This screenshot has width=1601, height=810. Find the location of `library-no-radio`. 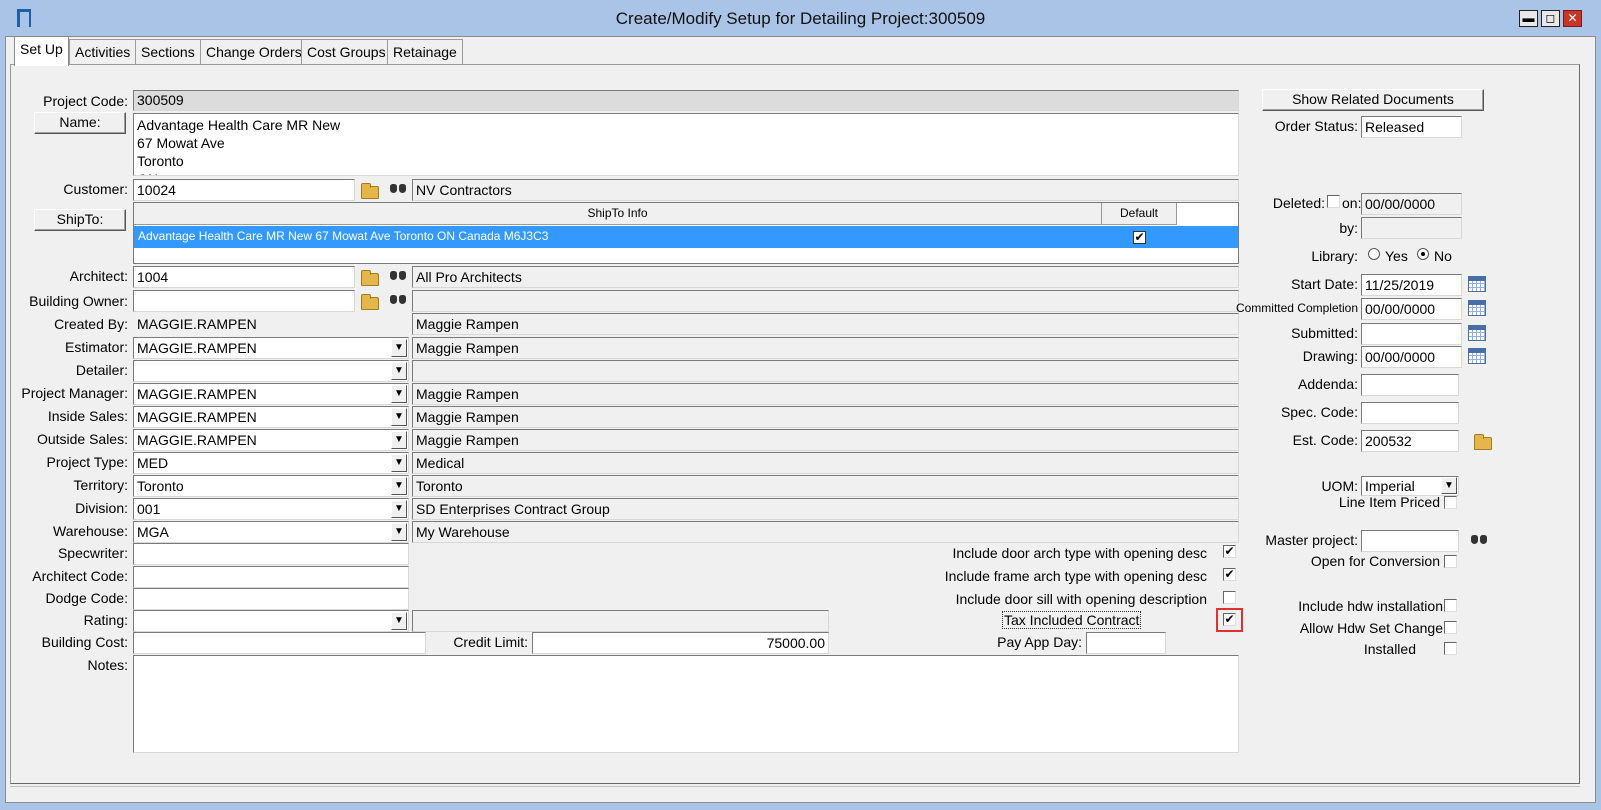

library-no-radio is located at coordinates (1423, 254).